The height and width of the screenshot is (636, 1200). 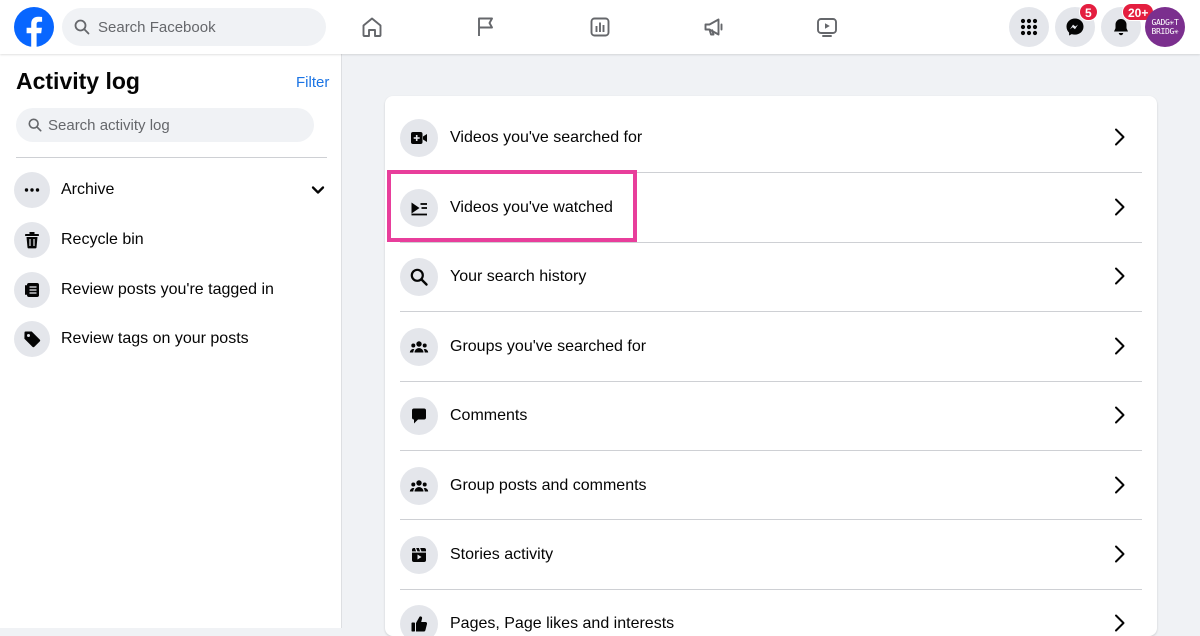 I want to click on tag-icon, so click(x=32, y=339).